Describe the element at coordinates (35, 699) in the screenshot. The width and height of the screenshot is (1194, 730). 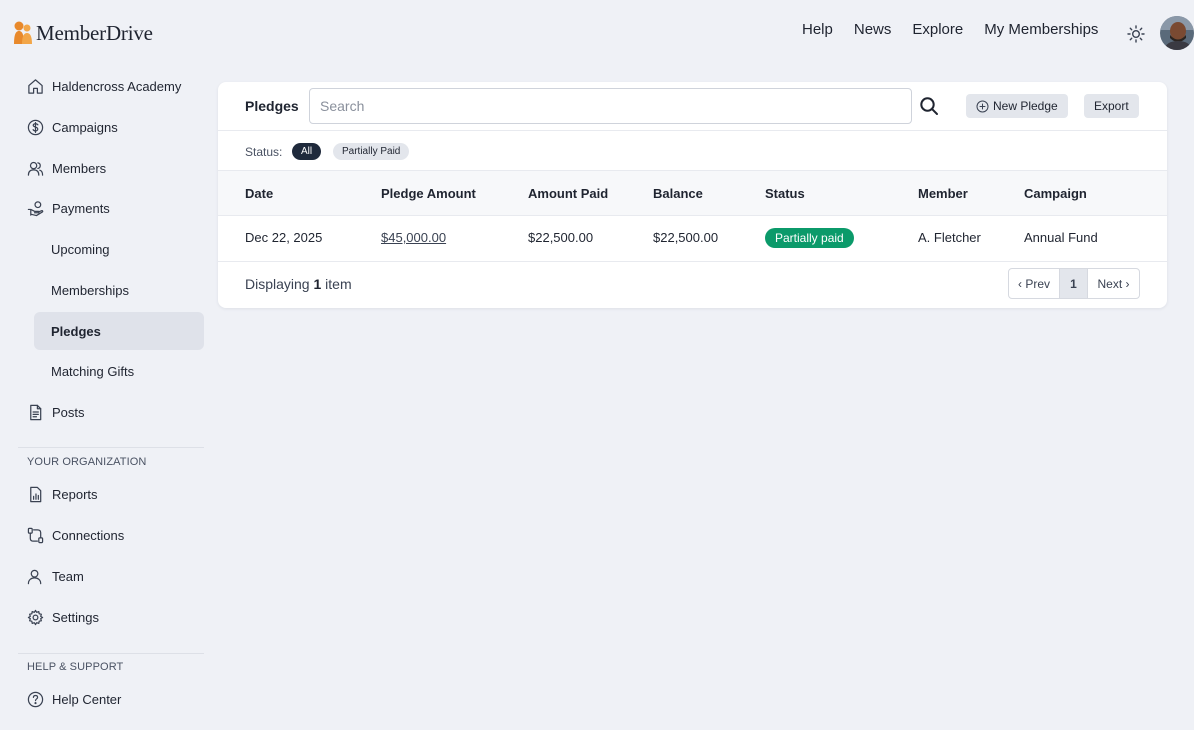
I see `help-circle-icon` at that location.